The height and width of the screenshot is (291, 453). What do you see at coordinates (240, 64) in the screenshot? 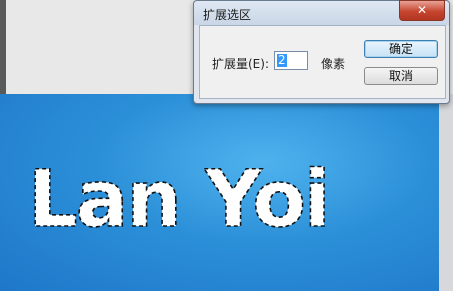
I see `expand-amount-label: 扩展量(E):` at bounding box center [240, 64].